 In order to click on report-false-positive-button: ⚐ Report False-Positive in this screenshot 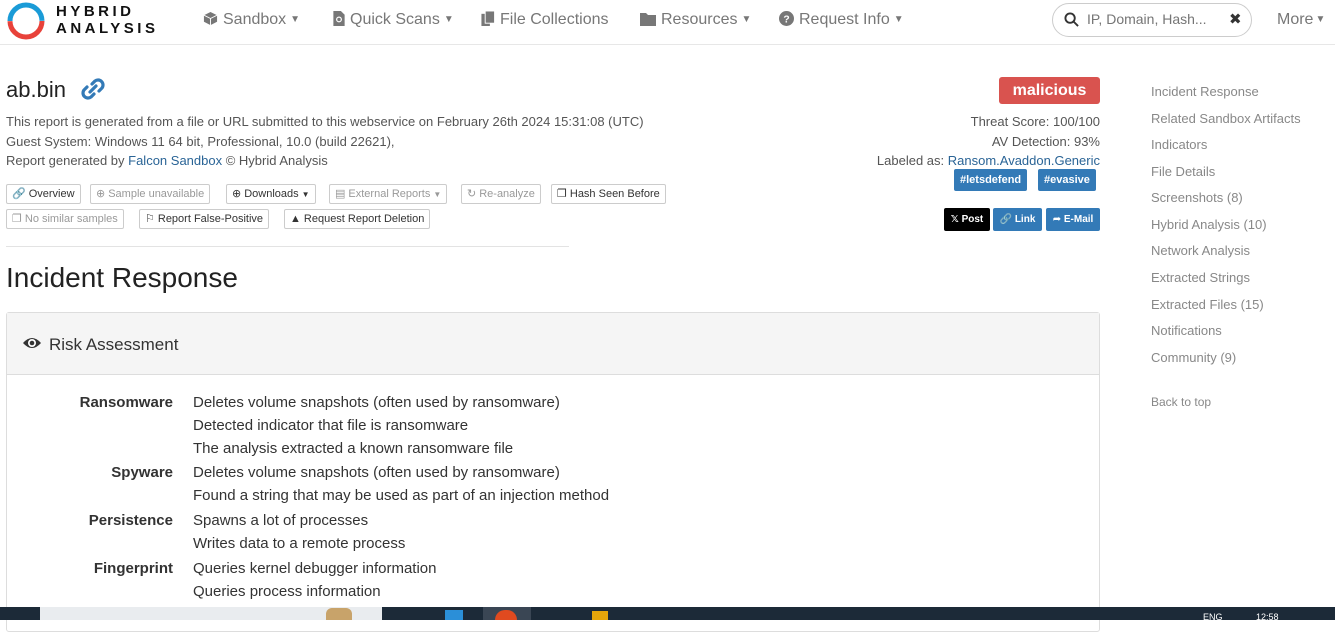, I will do `click(204, 219)`.